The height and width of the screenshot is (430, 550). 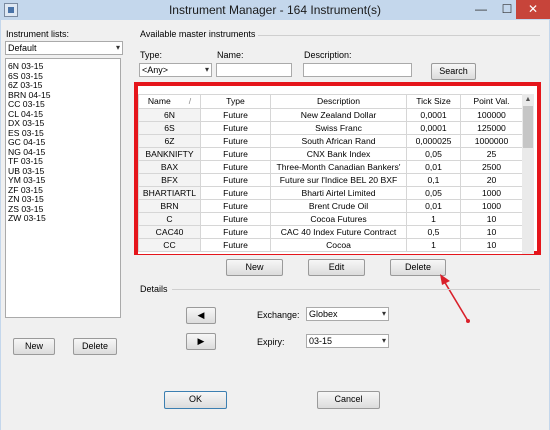 I want to click on column-header-label: Type, so click(x=235, y=101).